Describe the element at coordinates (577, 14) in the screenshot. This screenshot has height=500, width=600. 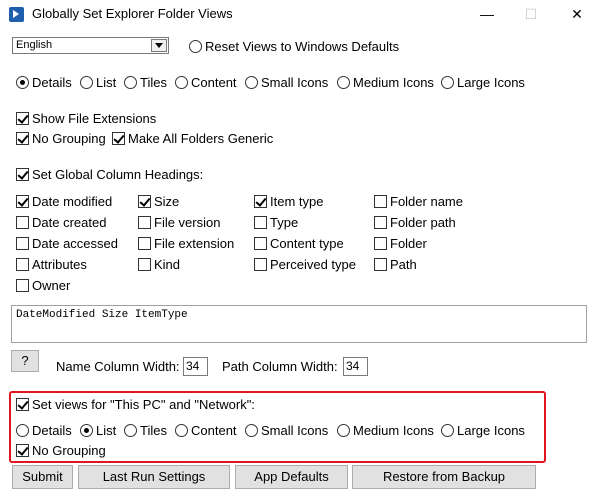
I see `close-button: ✕` at that location.